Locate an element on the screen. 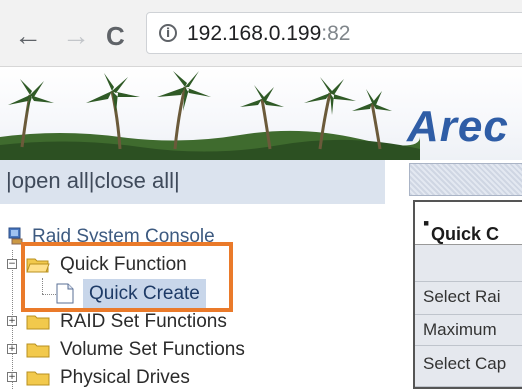  form-row-label: Maximum is located at coordinates (460, 329).